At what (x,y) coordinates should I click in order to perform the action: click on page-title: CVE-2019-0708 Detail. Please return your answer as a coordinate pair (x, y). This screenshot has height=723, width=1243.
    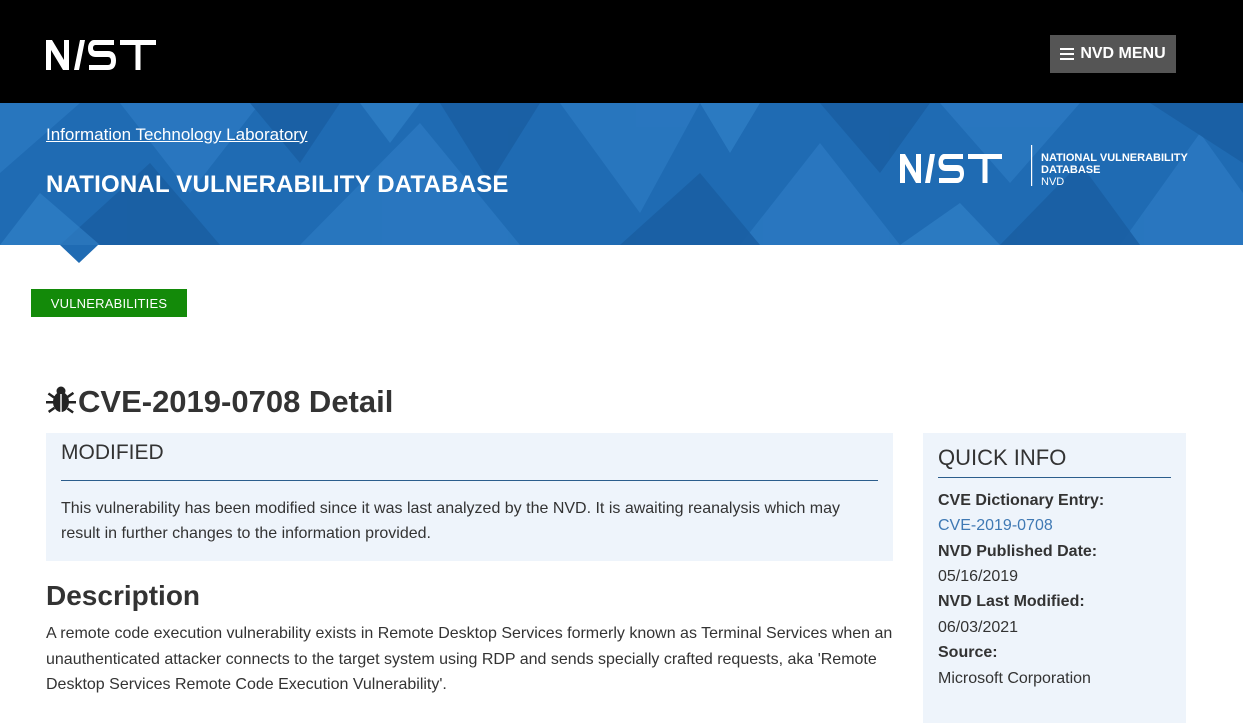
    Looking at the image, I should click on (219, 402).